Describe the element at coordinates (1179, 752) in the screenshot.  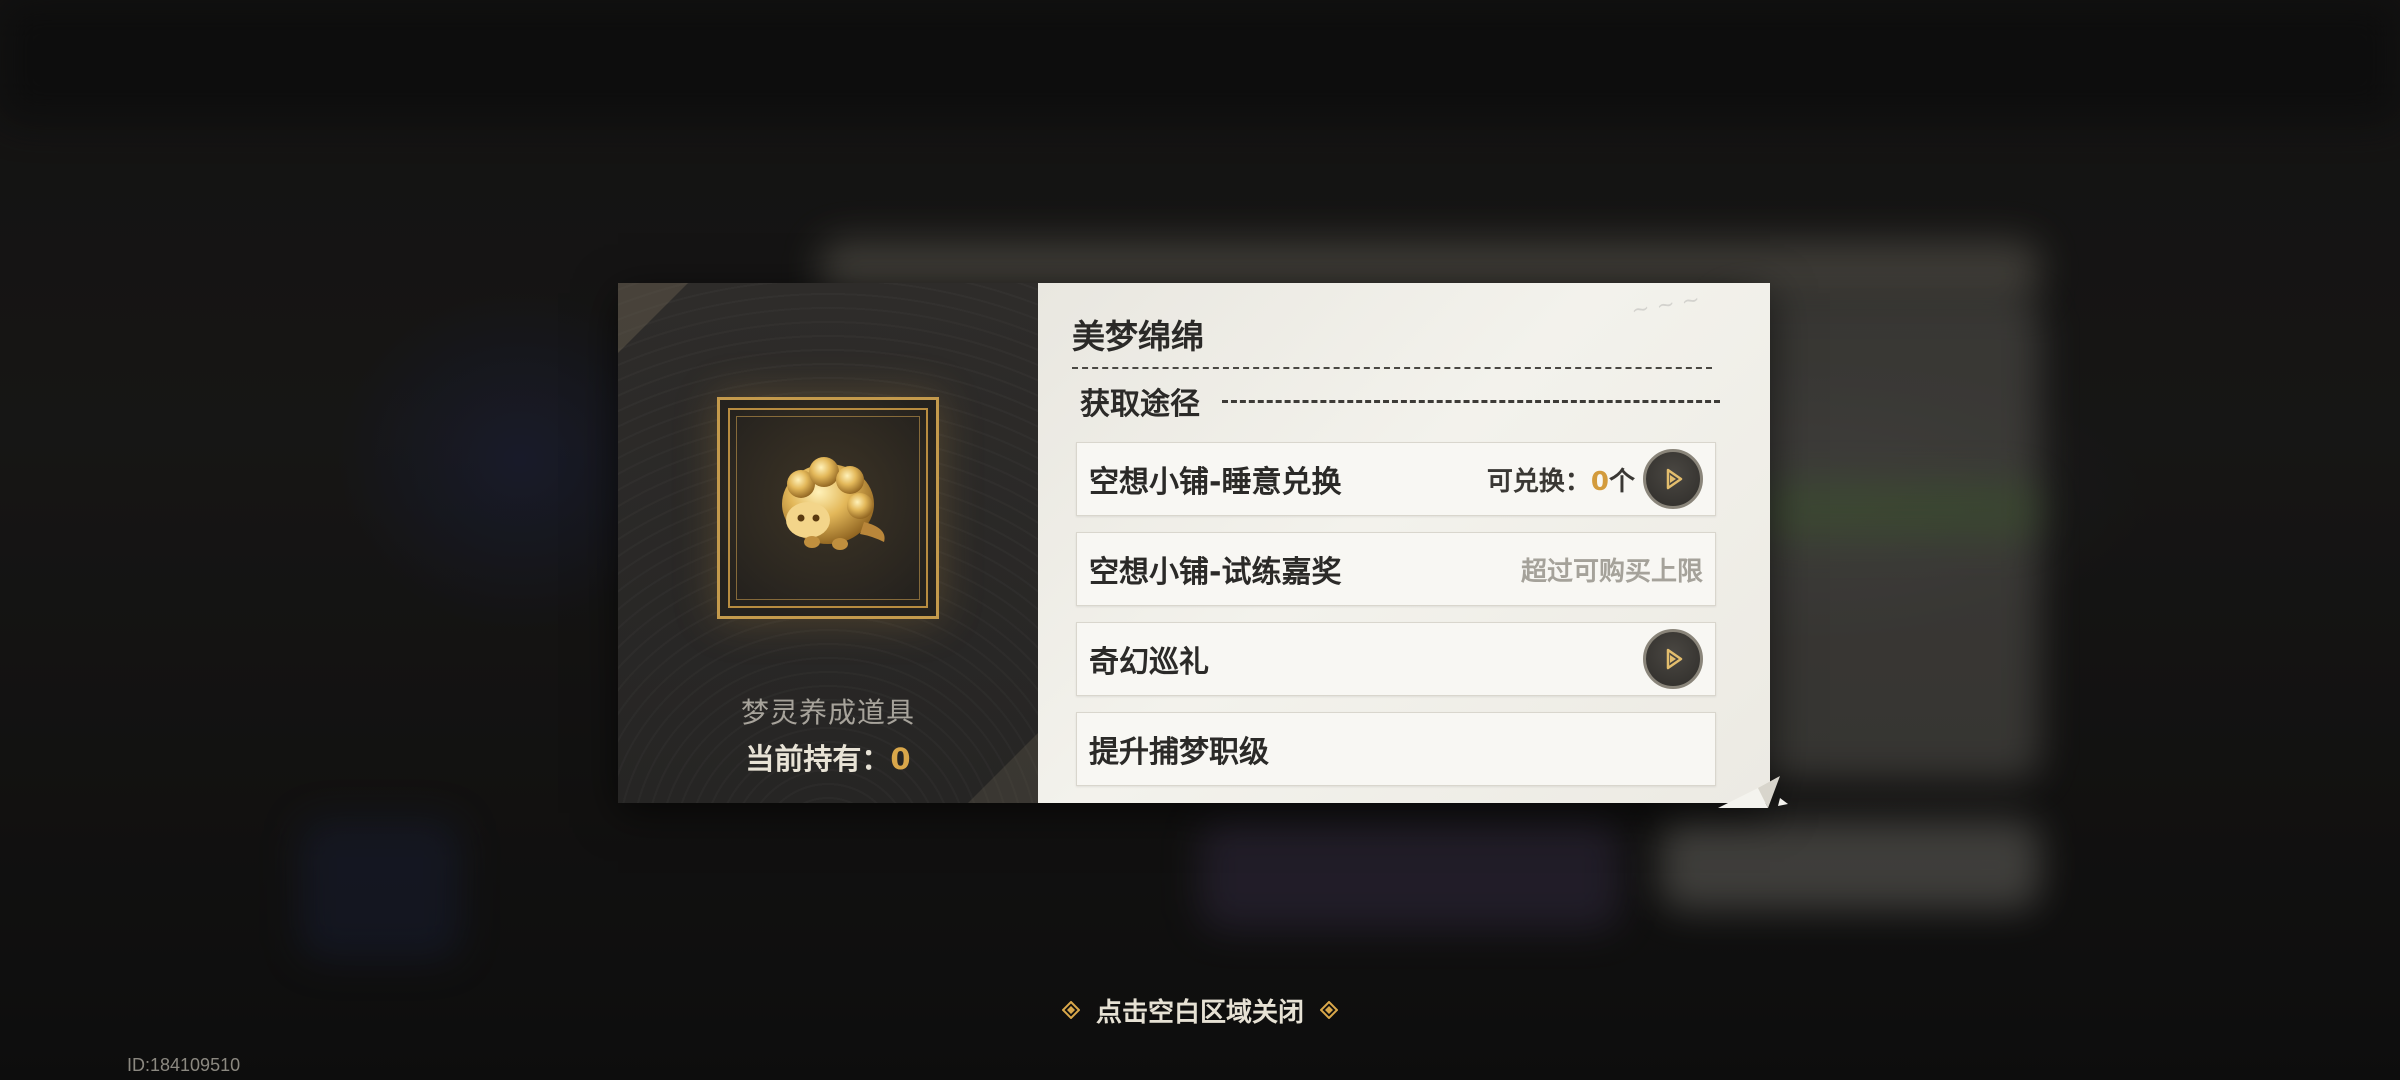
I see `source-label: 提升捕梦职级` at that location.